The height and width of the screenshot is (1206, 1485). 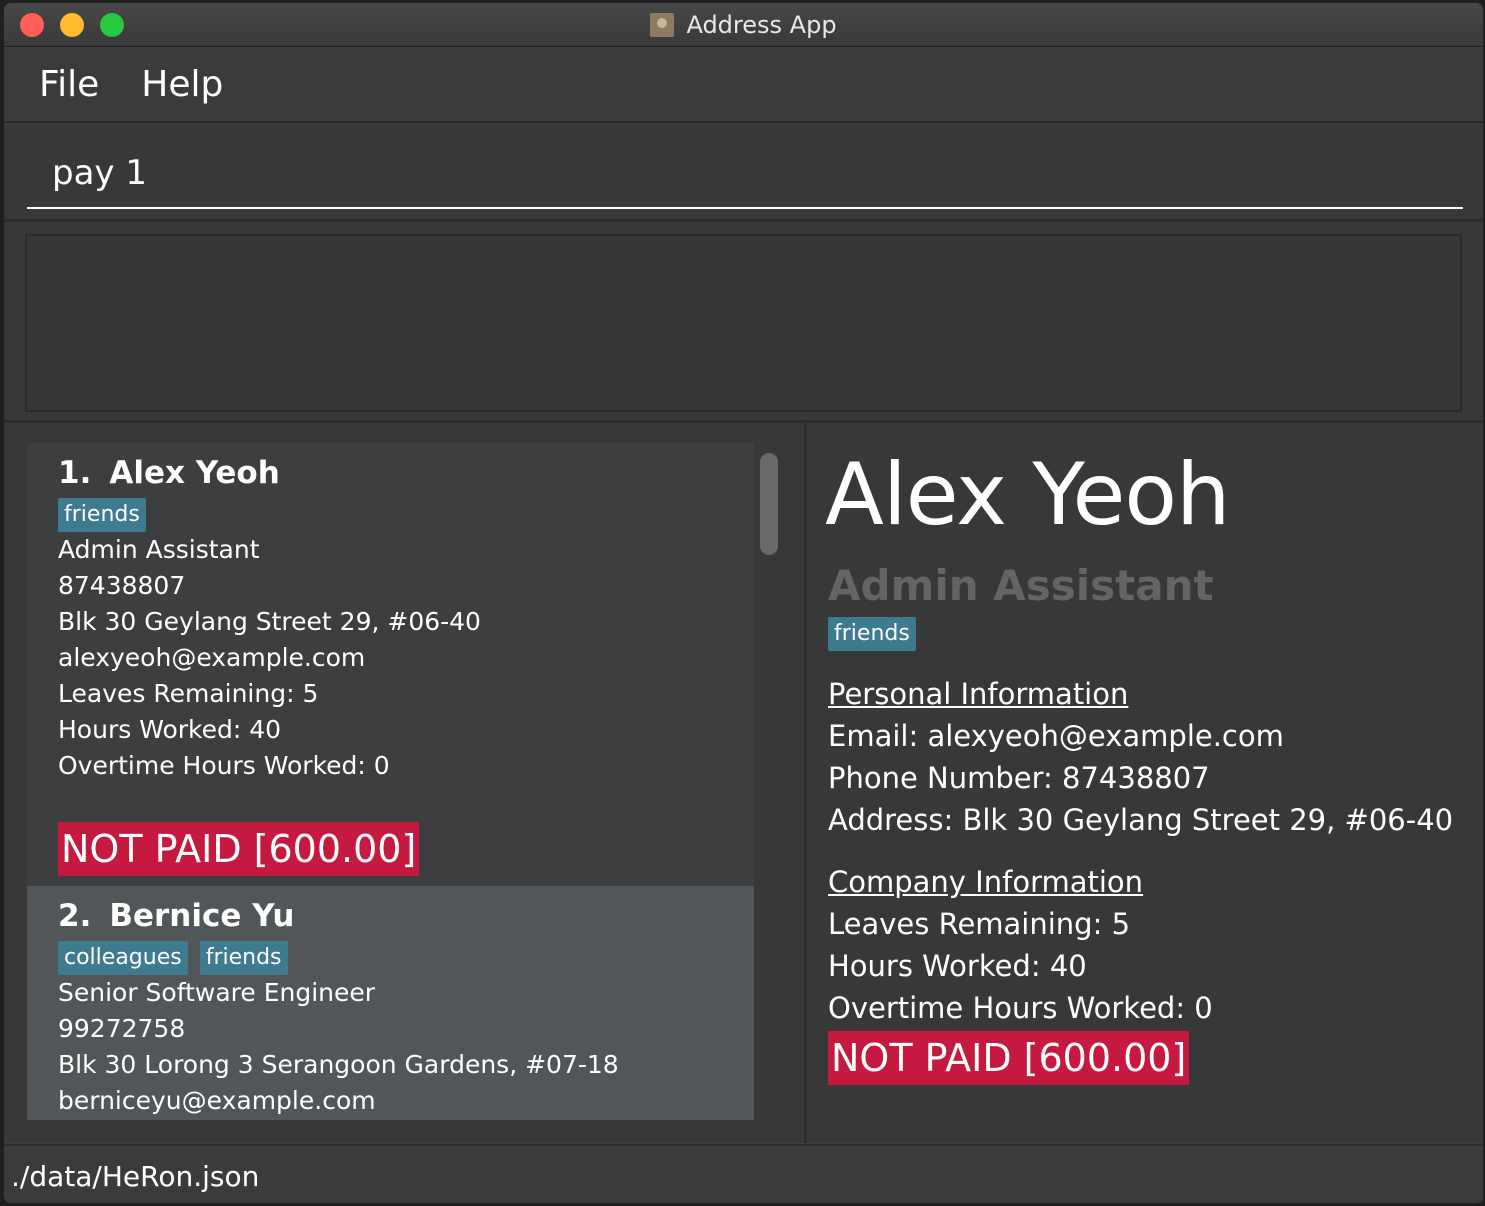 I want to click on result-display, so click(x=743, y=323).